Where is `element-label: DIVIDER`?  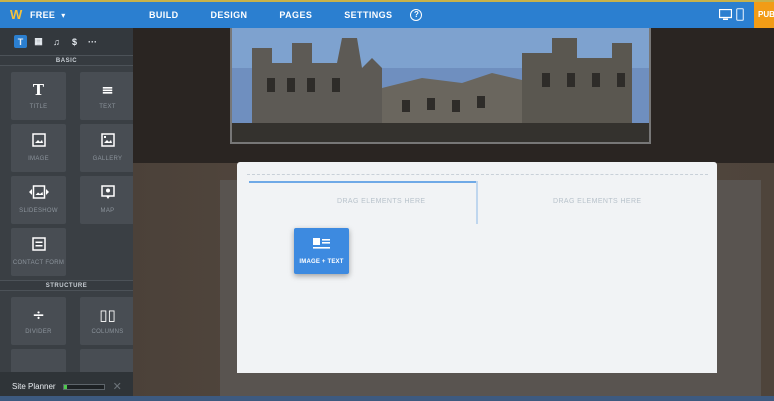
element-label: DIVIDER is located at coordinates (38, 332).